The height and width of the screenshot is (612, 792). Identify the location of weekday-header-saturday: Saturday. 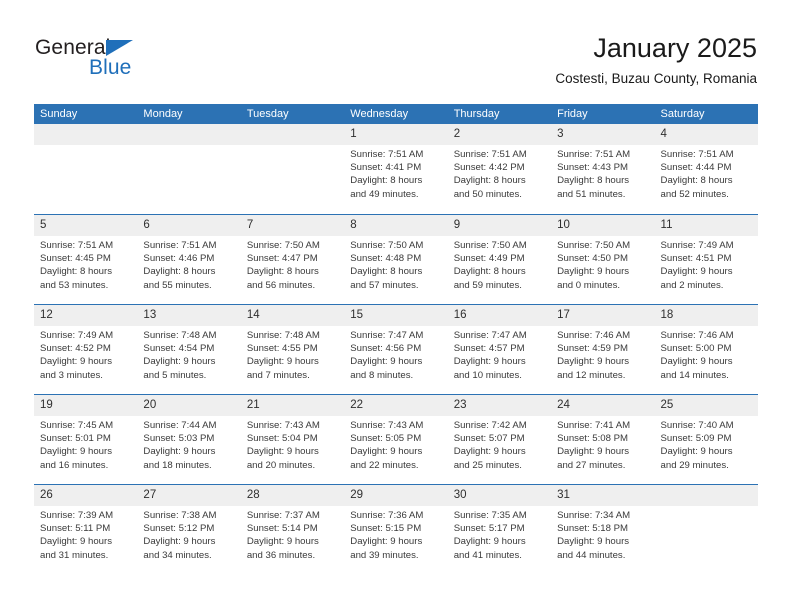
(682, 114).